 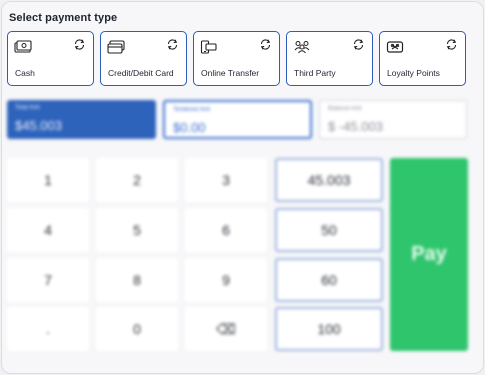 What do you see at coordinates (429, 254) in the screenshot?
I see `pay-button: Pay` at bounding box center [429, 254].